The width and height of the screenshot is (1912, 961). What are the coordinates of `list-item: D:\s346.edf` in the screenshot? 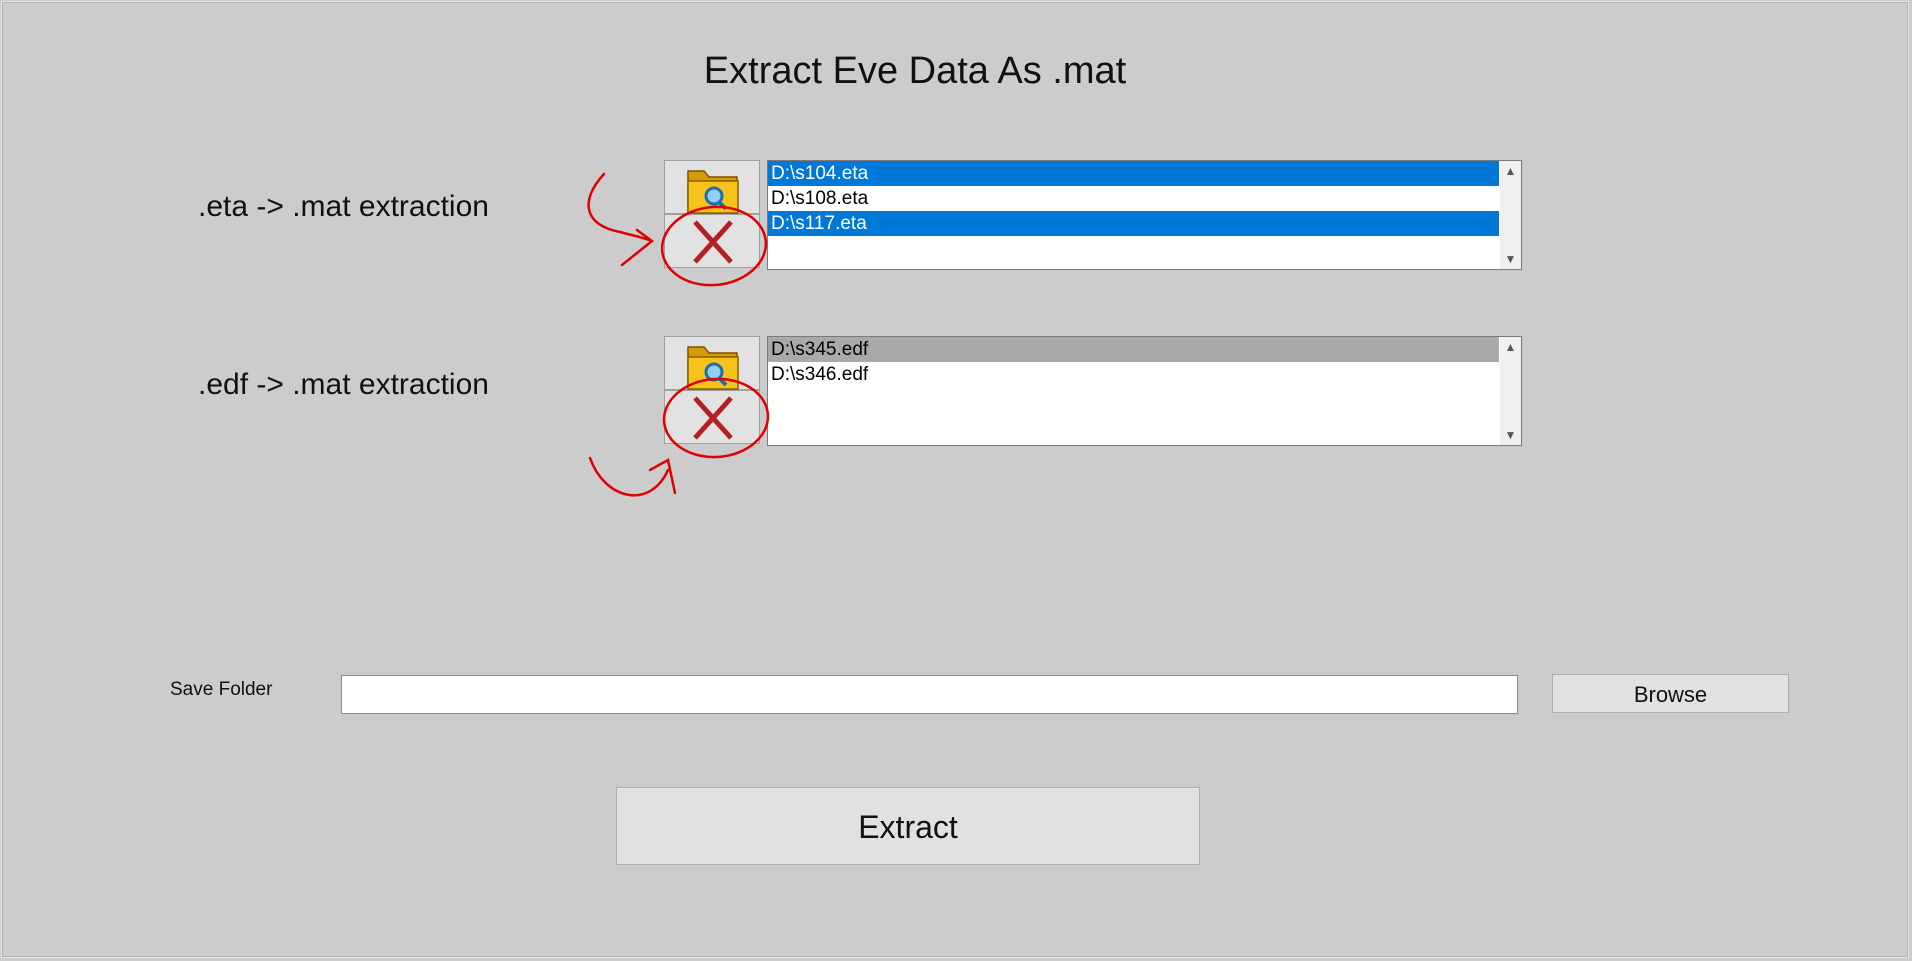 It's located at (1133, 374).